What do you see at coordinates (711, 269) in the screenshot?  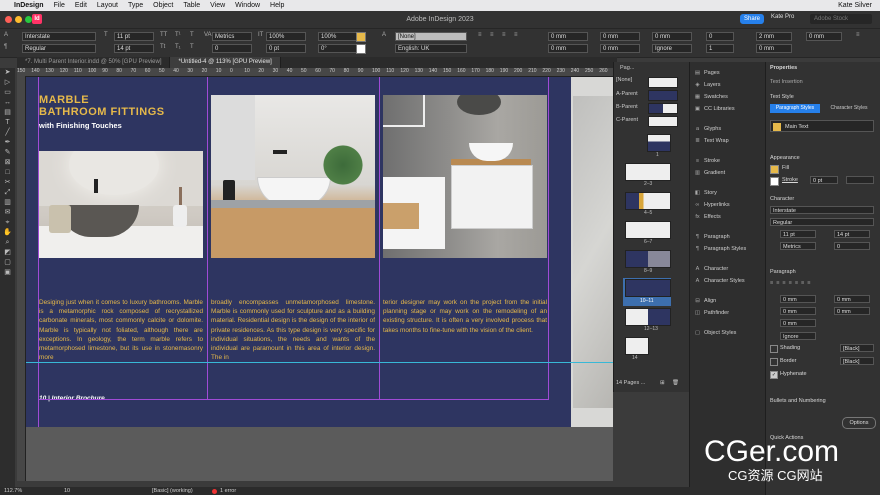 I see `panel-character: A Character` at bounding box center [711, 269].